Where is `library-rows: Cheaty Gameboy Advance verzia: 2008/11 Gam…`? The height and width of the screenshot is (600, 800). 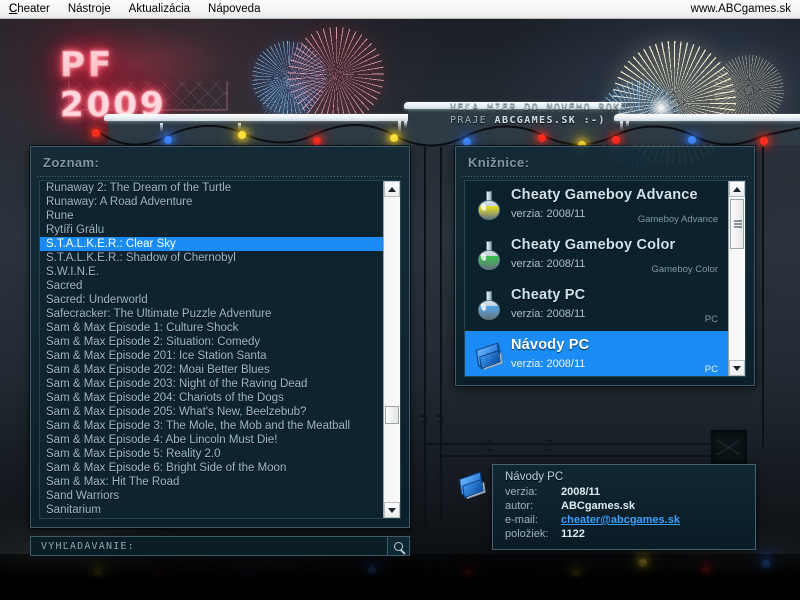 library-rows: Cheaty Gameboy Advance verzia: 2008/11 Gam… is located at coordinates (596, 278).